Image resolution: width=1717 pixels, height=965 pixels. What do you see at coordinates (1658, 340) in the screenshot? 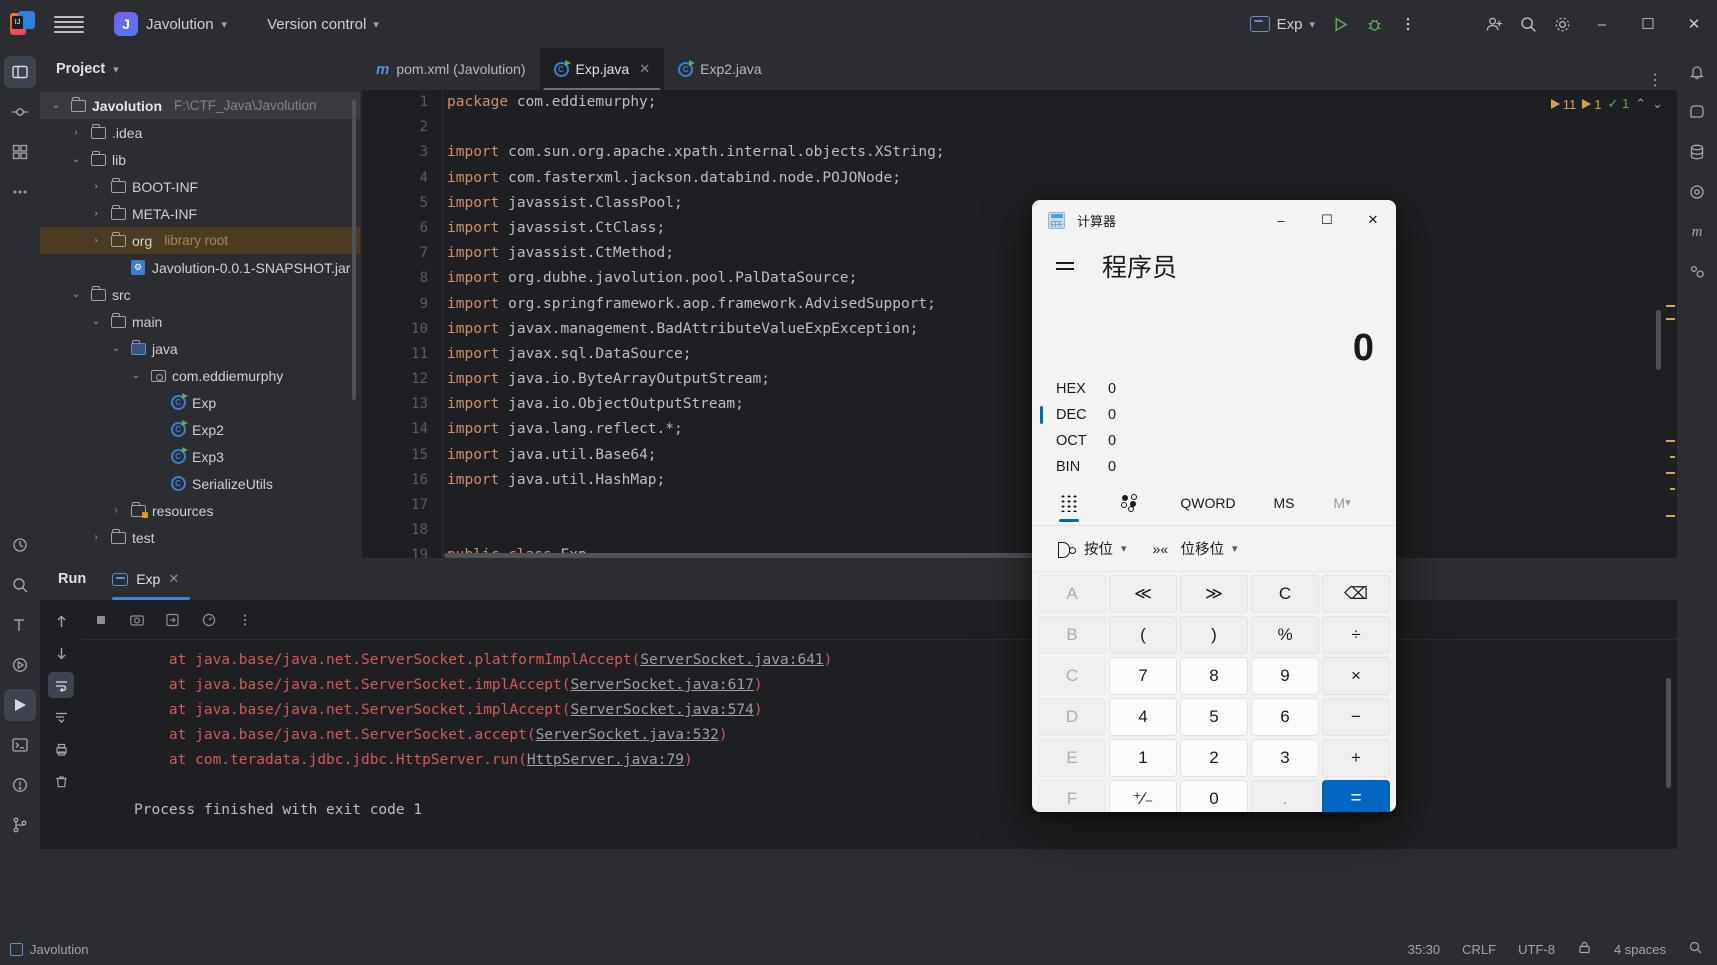
I see `editor-vertical-scrollbar` at bounding box center [1658, 340].